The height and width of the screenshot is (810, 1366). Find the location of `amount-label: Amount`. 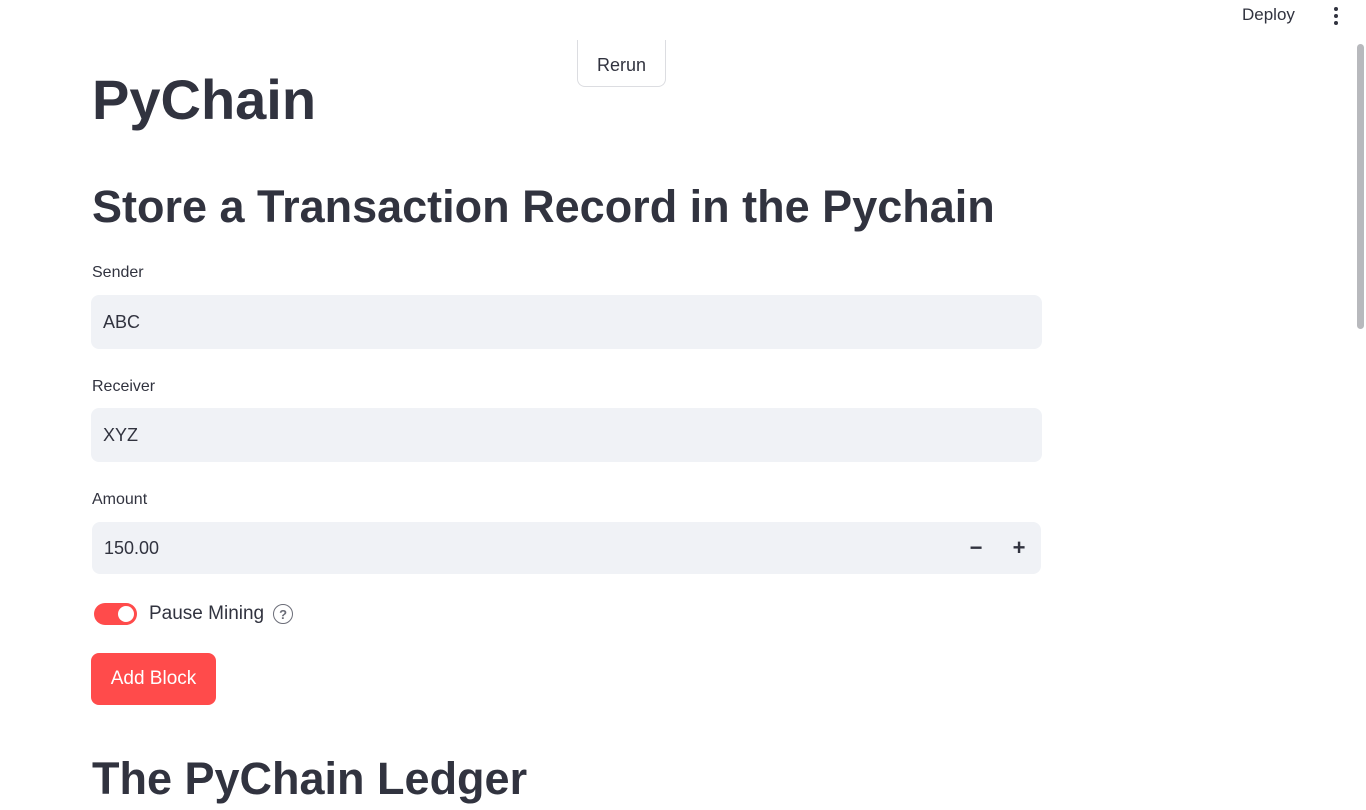

amount-label: Amount is located at coordinates (120, 499).